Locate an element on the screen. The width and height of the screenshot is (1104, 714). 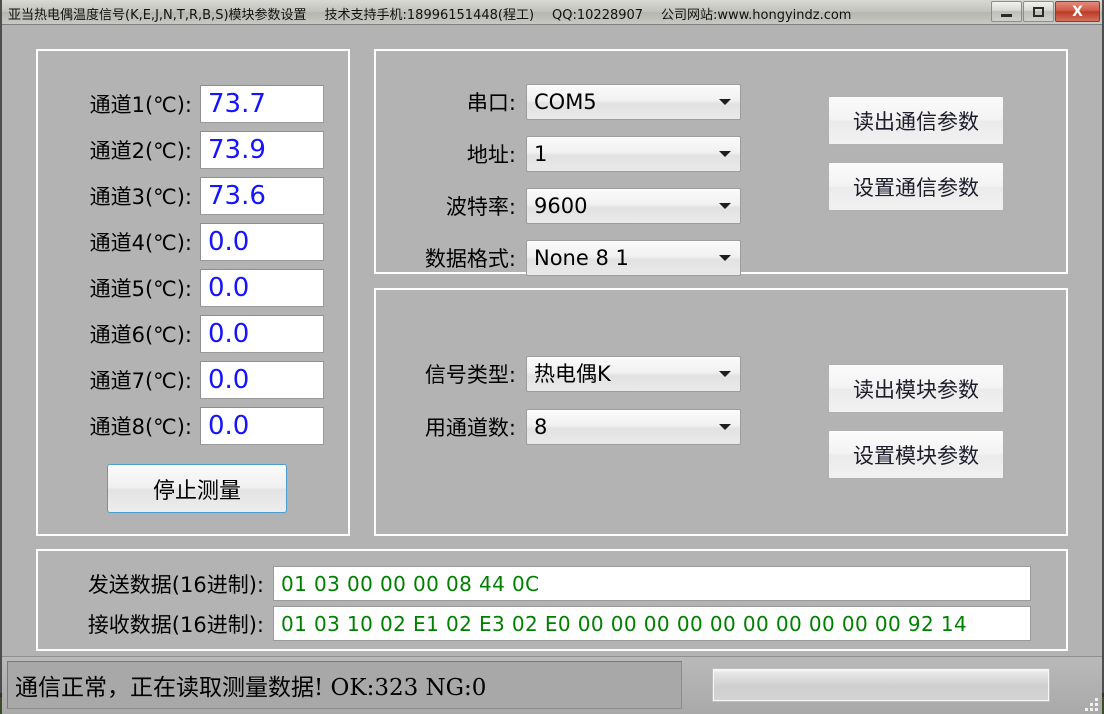
title-qq-text: QQ:10228907 is located at coordinates (598, 15).